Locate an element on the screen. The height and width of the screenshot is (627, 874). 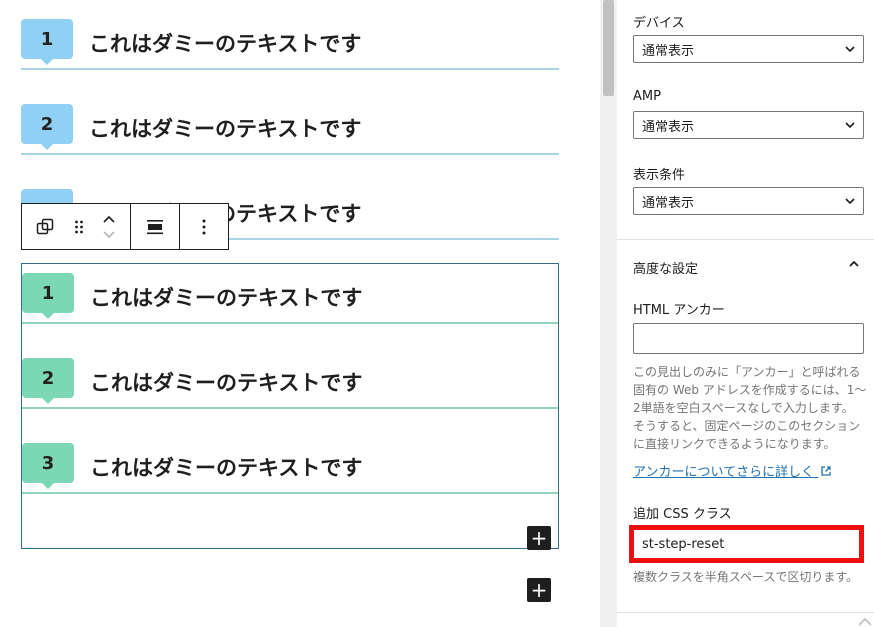
external-link-icon is located at coordinates (826, 471).